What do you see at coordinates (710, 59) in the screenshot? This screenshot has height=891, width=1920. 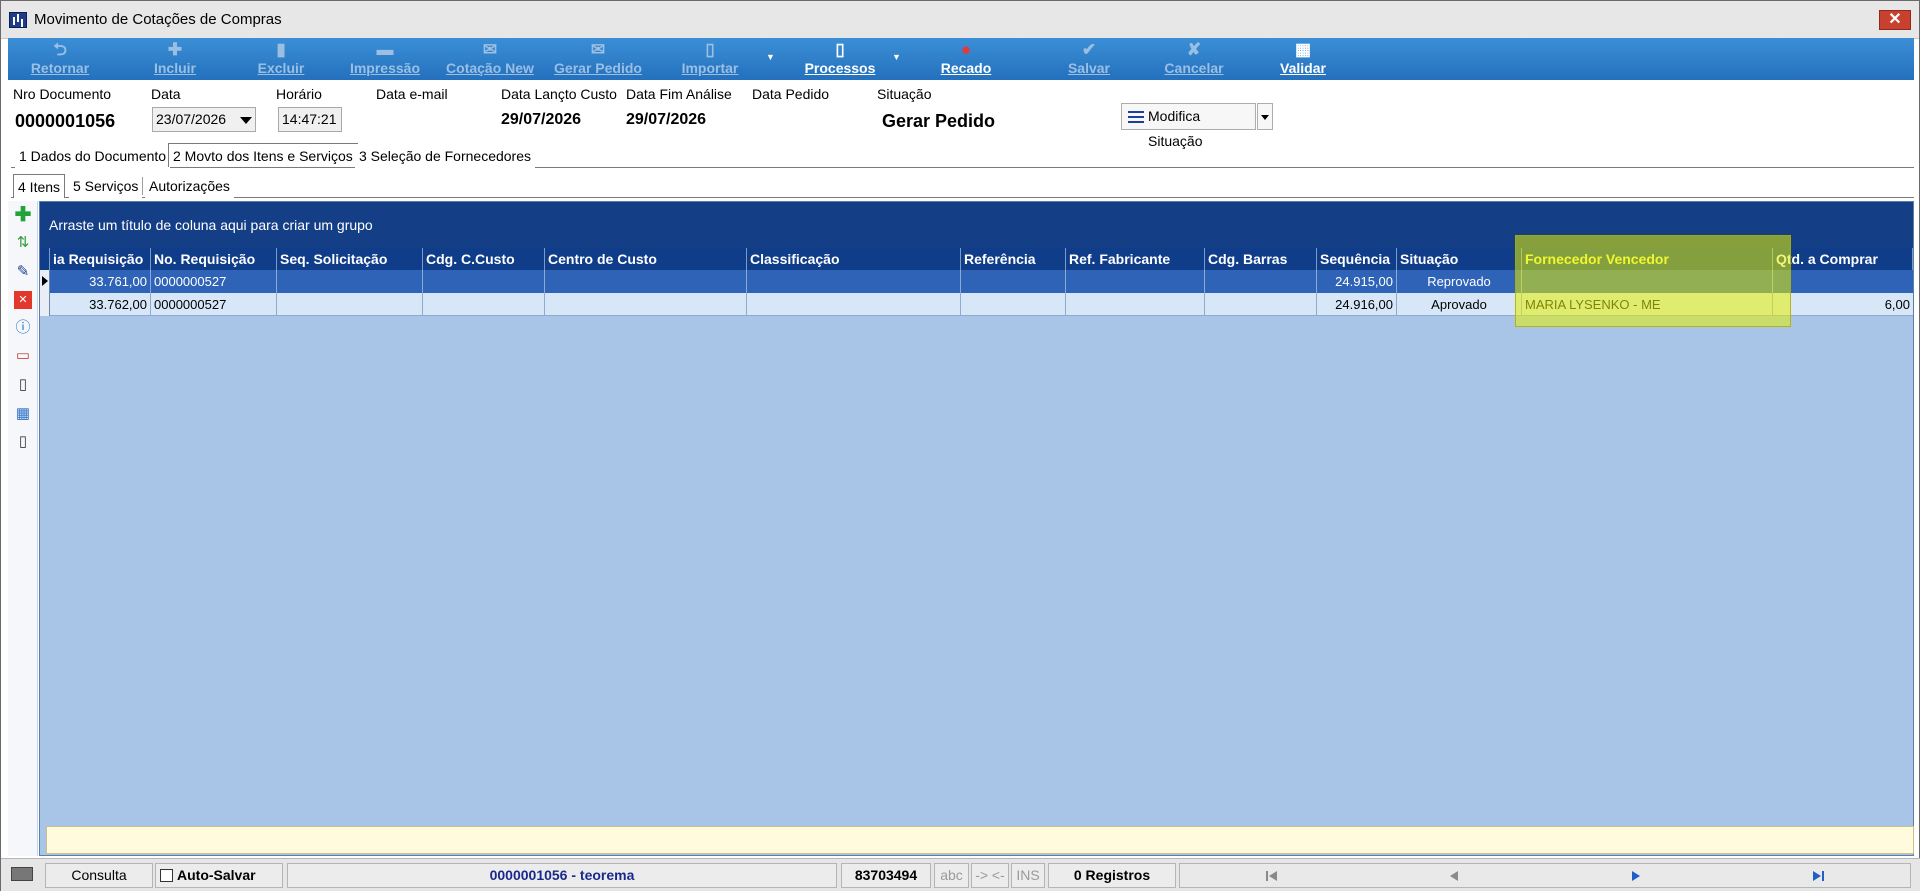 I see `importar-button: ▯ Importar` at bounding box center [710, 59].